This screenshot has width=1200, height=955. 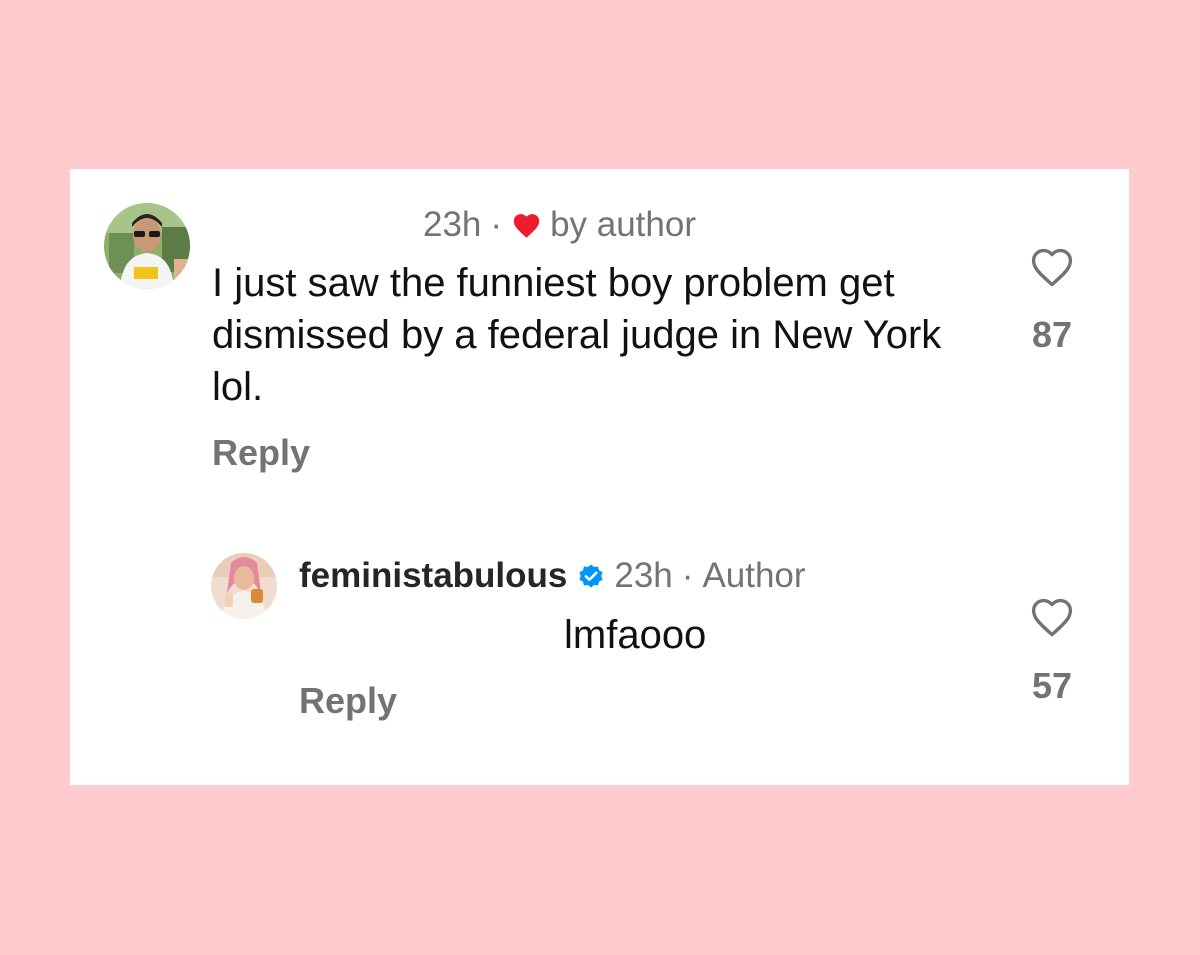 What do you see at coordinates (433, 576) in the screenshot?
I see `author-username: feministabulous` at bounding box center [433, 576].